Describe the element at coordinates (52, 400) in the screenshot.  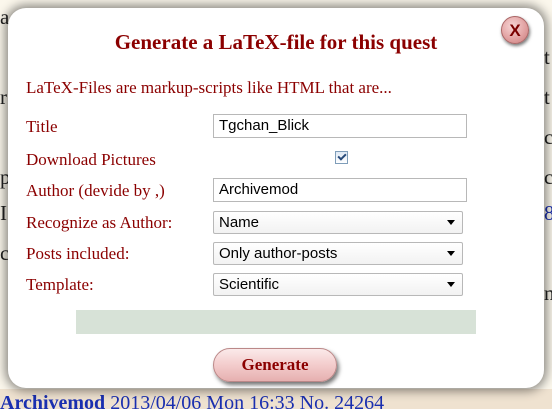
I see `background-author-link: Archivemod` at that location.